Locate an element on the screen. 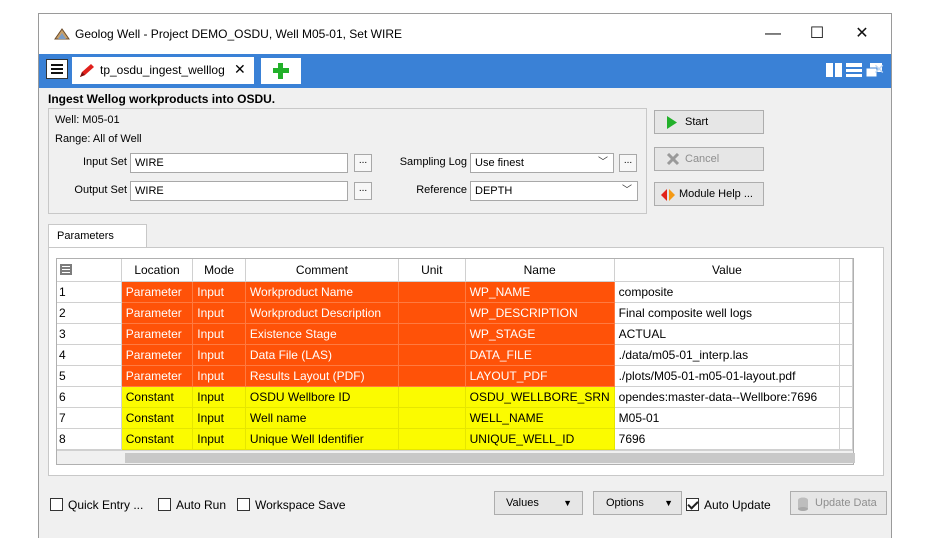 Image resolution: width=925 pixels, height=538 pixels. cell-value: ACTUAL is located at coordinates (727, 334).